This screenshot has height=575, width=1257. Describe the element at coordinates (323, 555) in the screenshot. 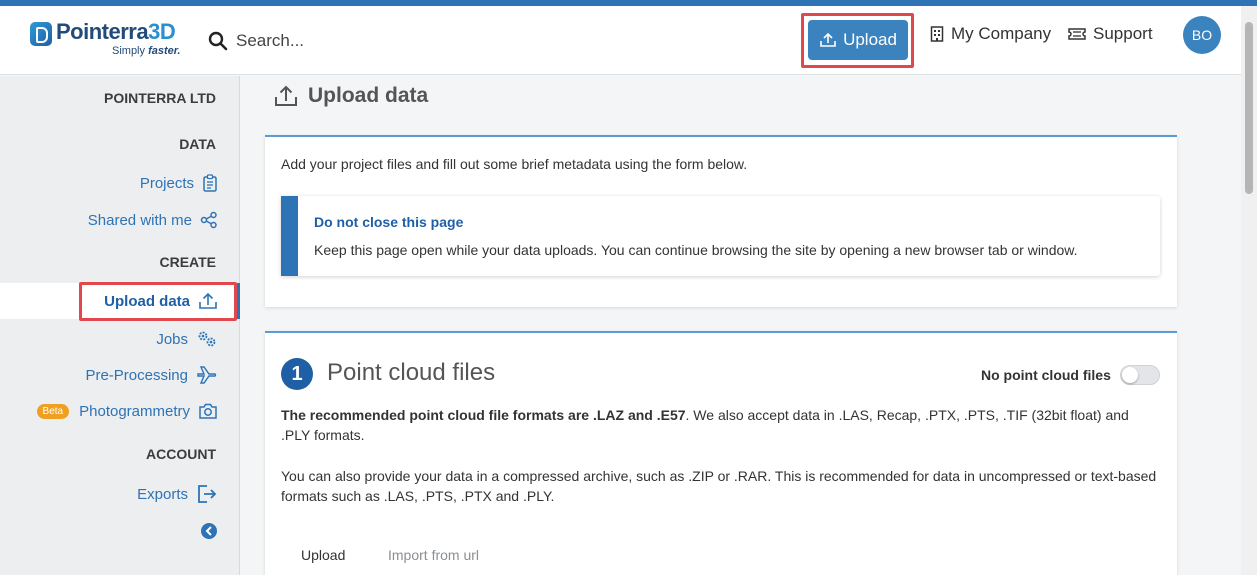

I see `tab-upload: Upload` at that location.